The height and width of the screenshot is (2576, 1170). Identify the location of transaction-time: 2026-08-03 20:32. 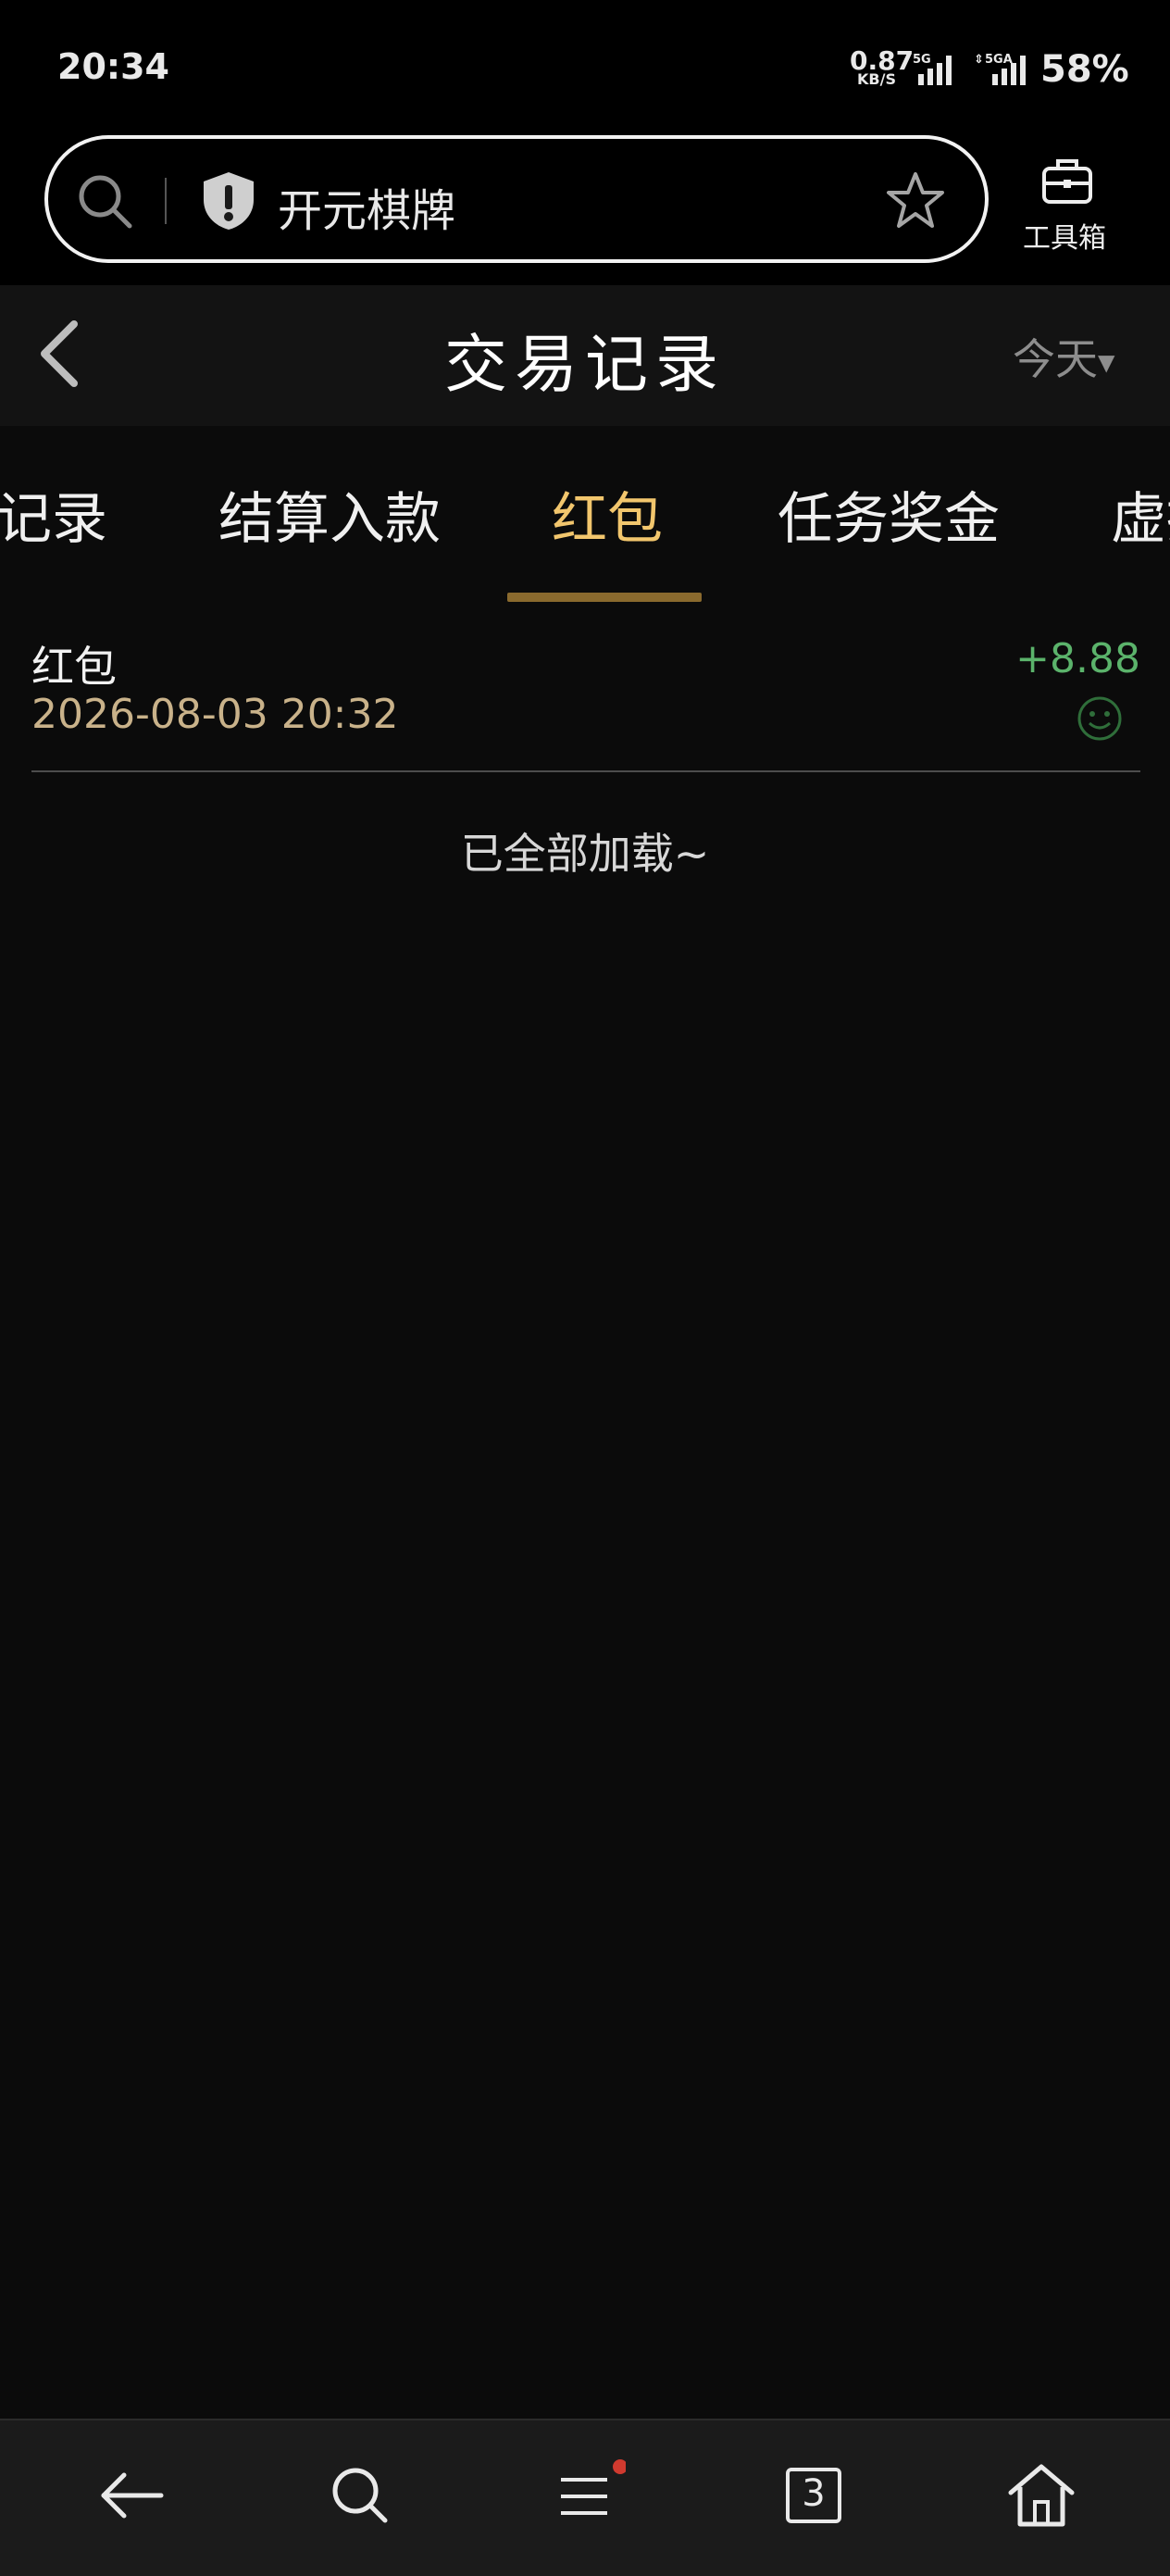
(215, 714).